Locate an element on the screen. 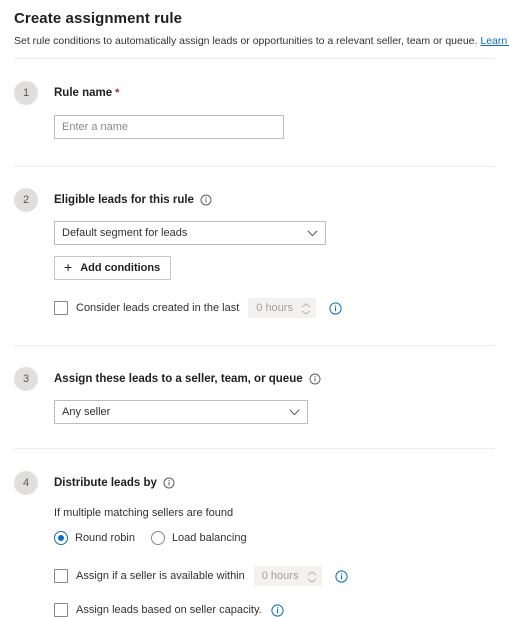  assignee-select-value: Any seller is located at coordinates (86, 412).